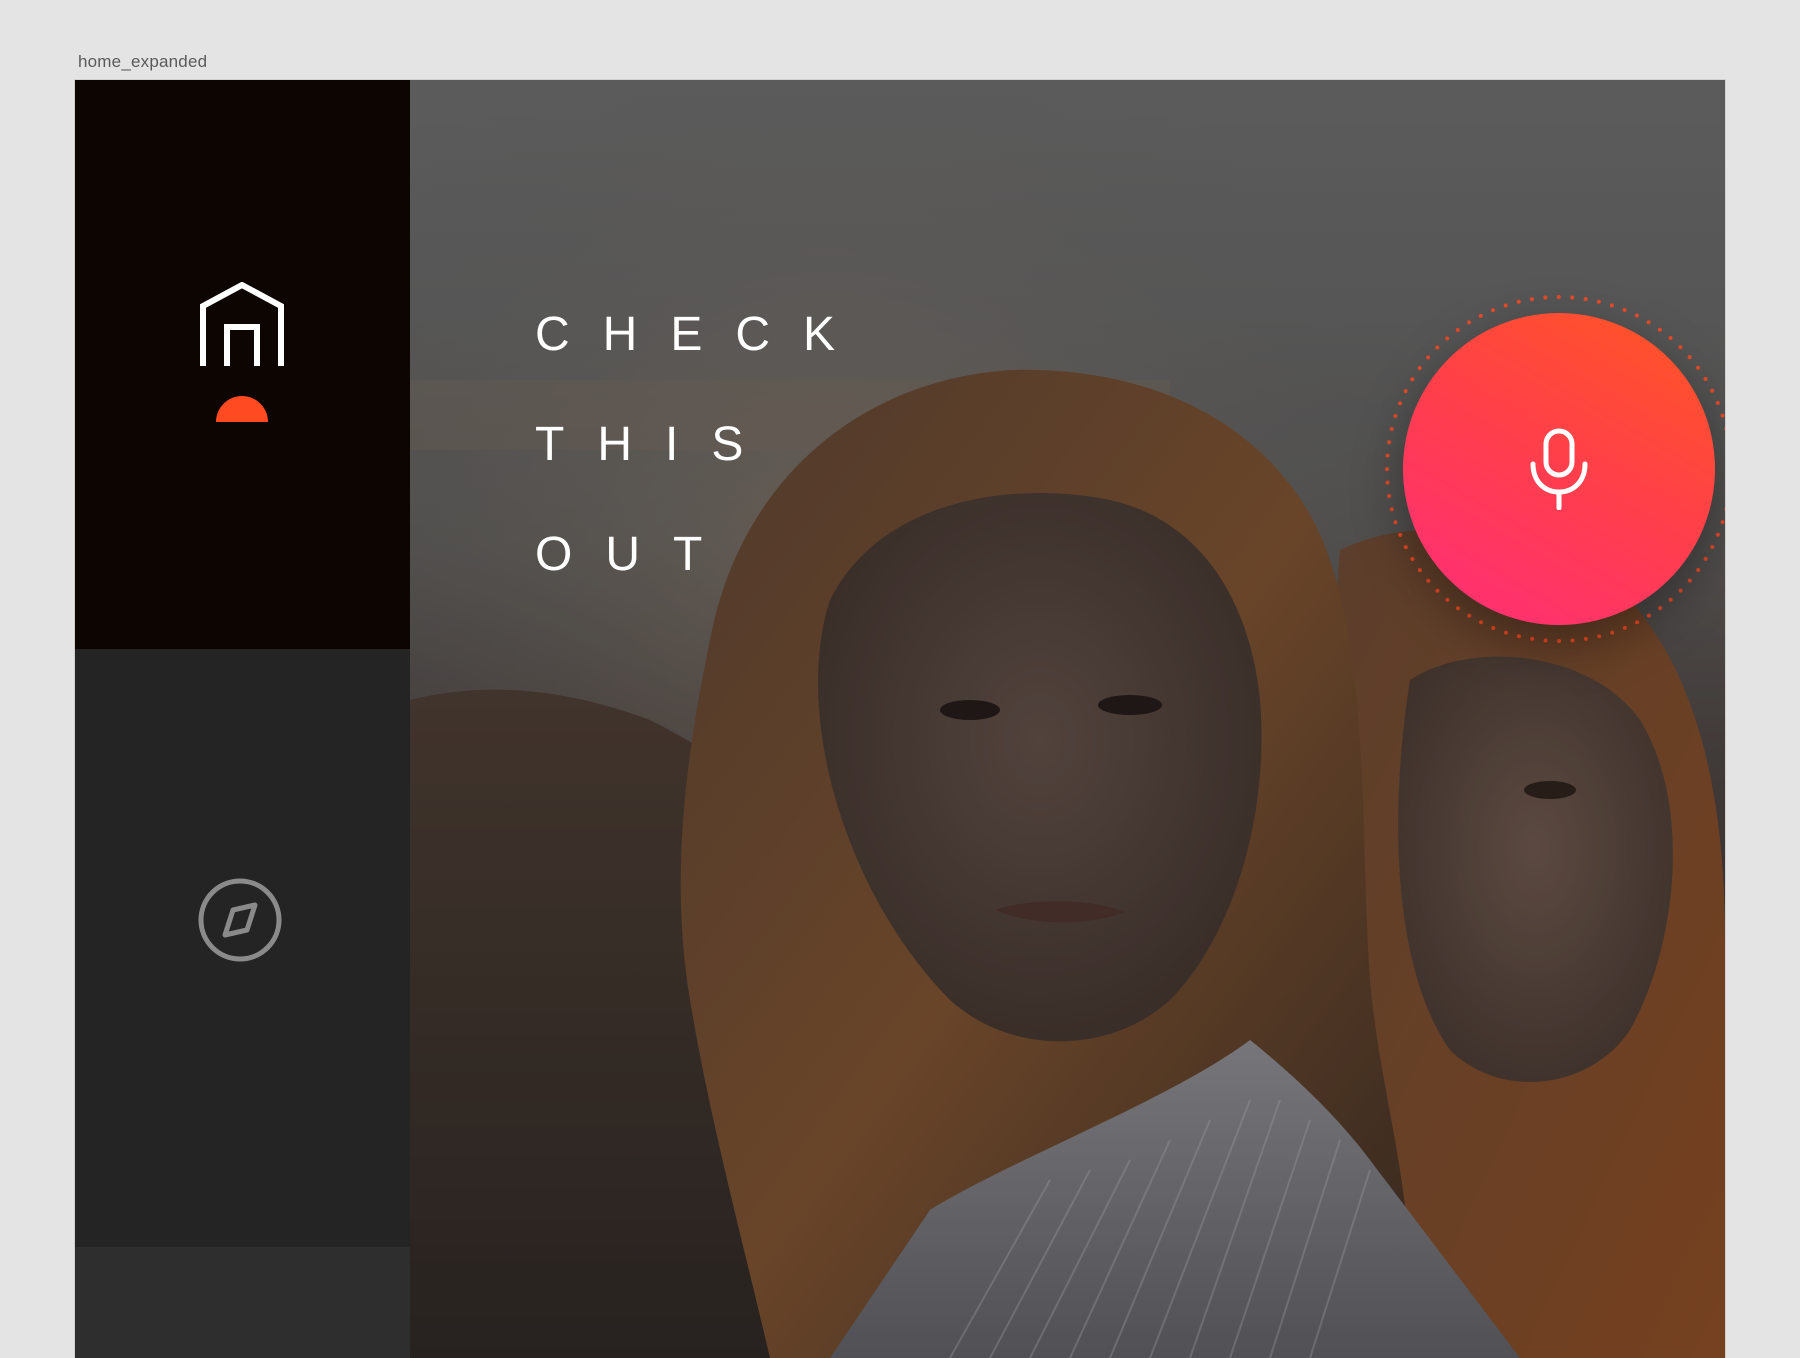 This screenshot has width=1800, height=1358. What do you see at coordinates (702, 334) in the screenshot?
I see `headline-line-1: CHECK` at bounding box center [702, 334].